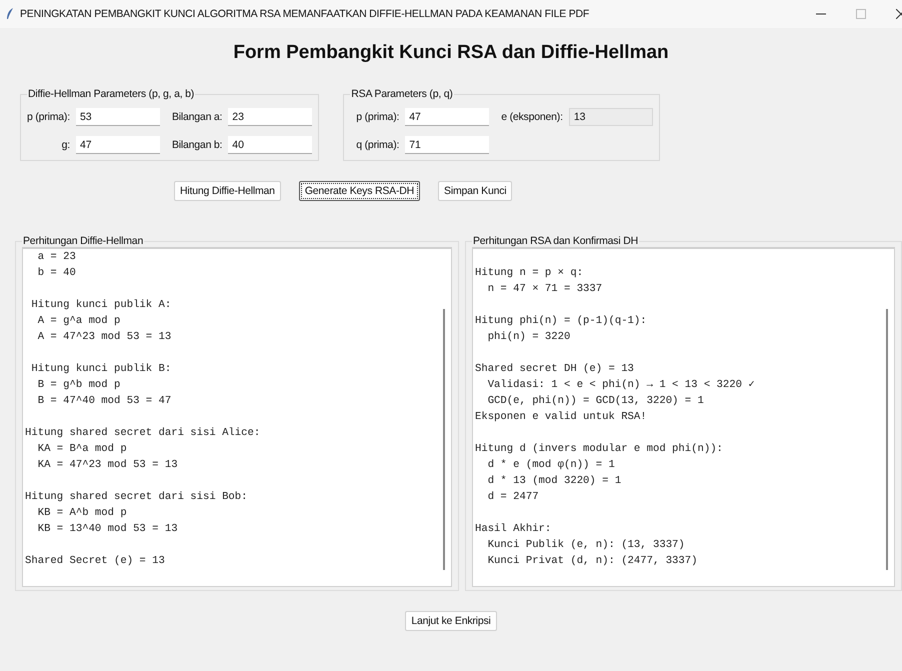  Describe the element at coordinates (532, 117) in the screenshot. I see `field-label: e (eksponen):` at that location.